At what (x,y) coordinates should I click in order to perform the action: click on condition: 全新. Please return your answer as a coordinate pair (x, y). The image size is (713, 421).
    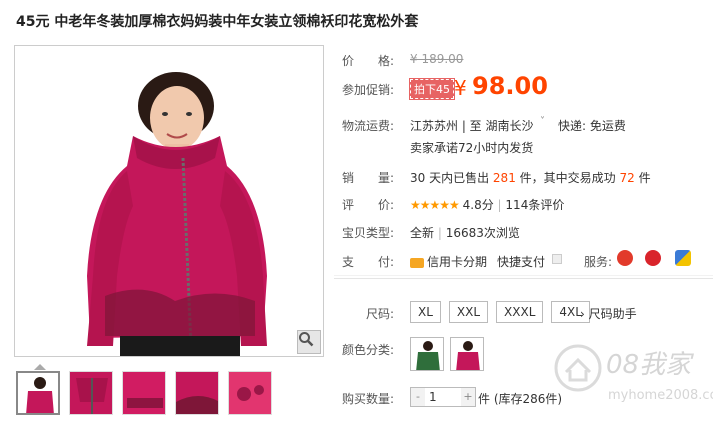
    Looking at the image, I should click on (422, 233).